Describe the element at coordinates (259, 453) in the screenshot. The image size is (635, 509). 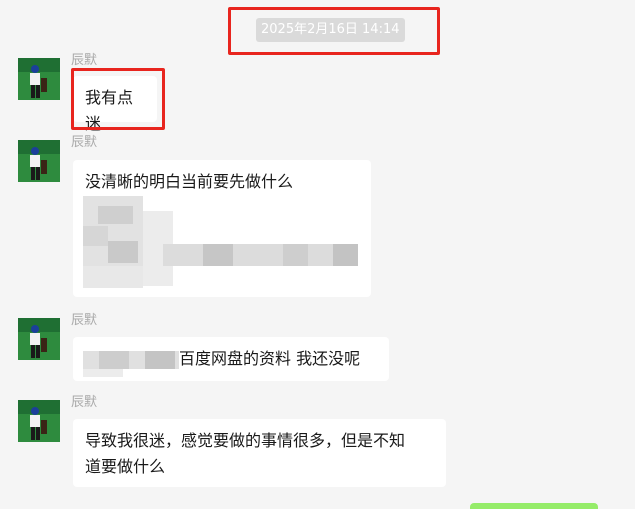
I see `message-bubble: 导致我很迷，感觉要做的事情很多，但是不知 道要做什么` at that location.